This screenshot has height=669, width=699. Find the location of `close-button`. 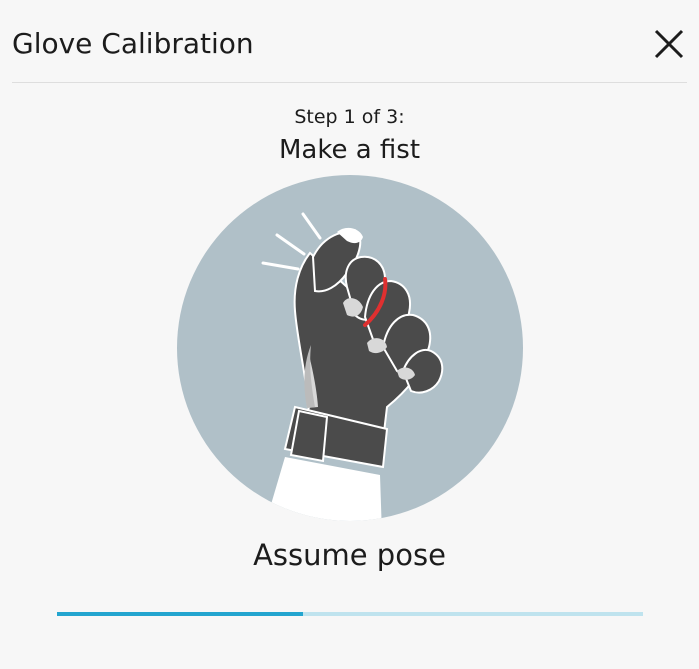

close-button is located at coordinates (669, 44).